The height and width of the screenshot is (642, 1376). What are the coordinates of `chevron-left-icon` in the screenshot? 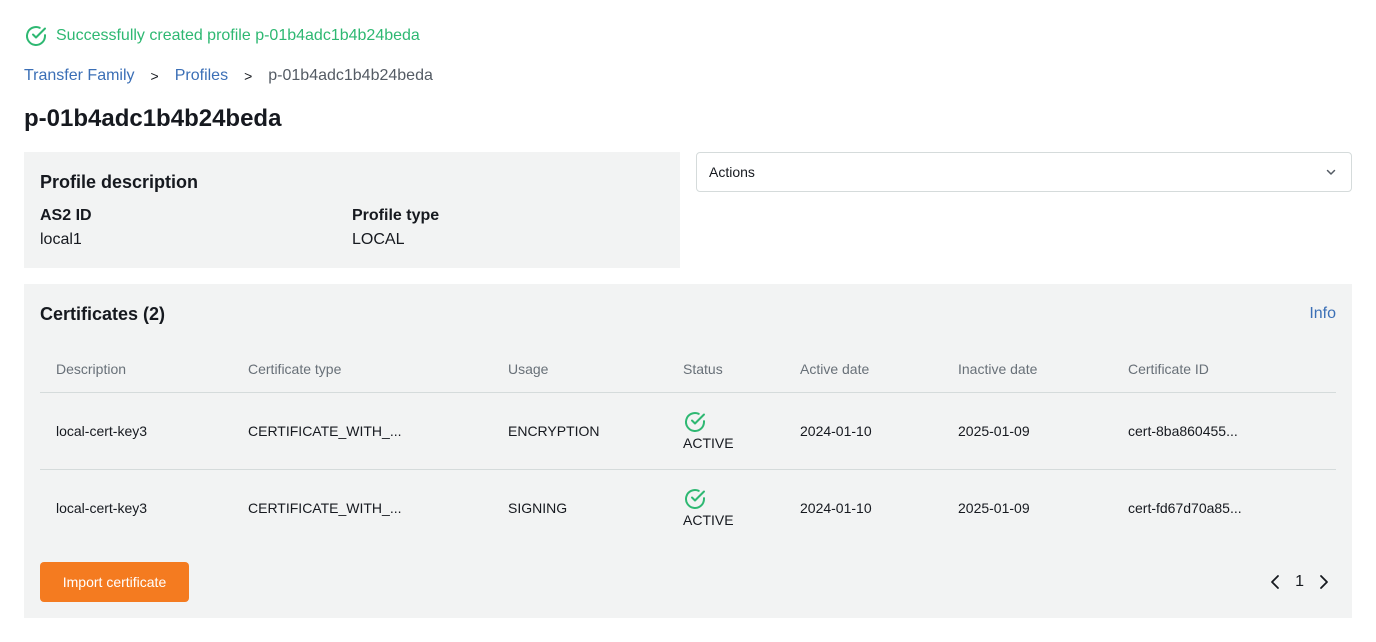 It's located at (1275, 582).